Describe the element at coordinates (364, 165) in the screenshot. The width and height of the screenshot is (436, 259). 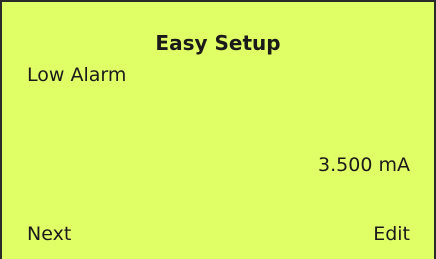
I see `parameter-value: 3.500 mA` at that location.